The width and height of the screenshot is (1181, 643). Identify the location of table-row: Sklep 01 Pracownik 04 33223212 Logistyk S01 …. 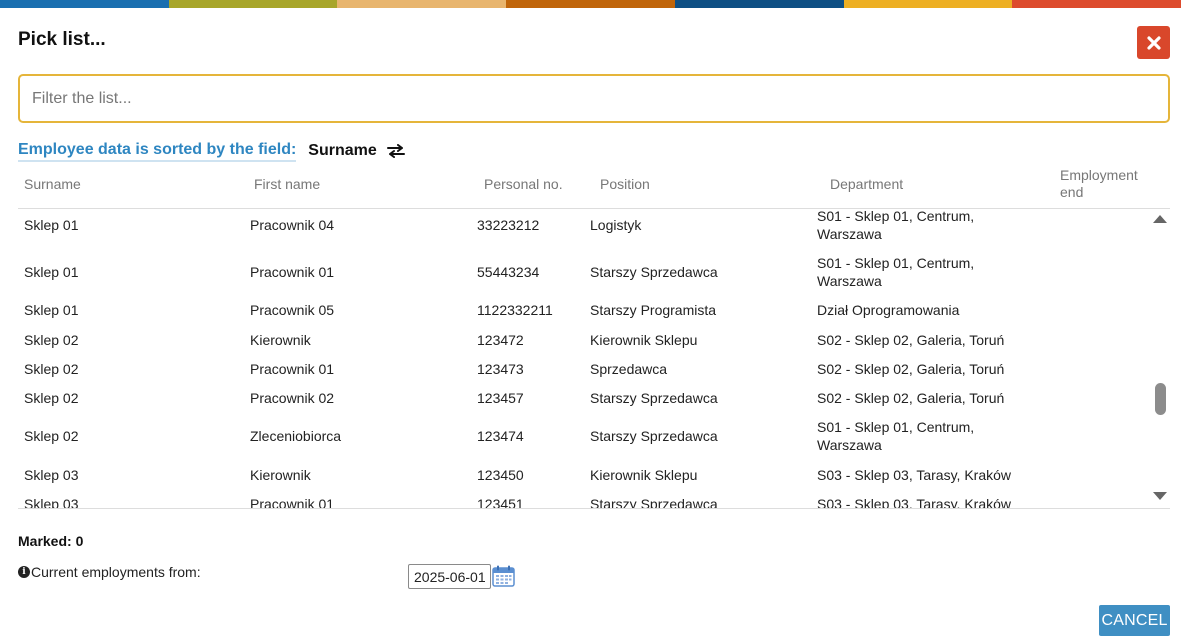
(585, 227).